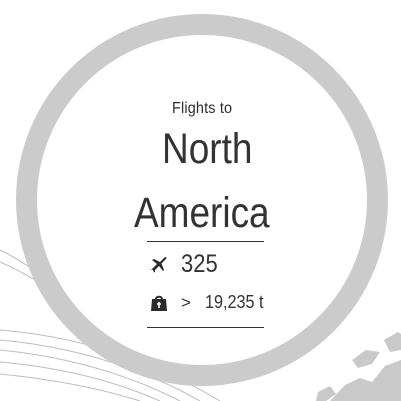  I want to click on flights-count-row: 325, so click(186, 264).